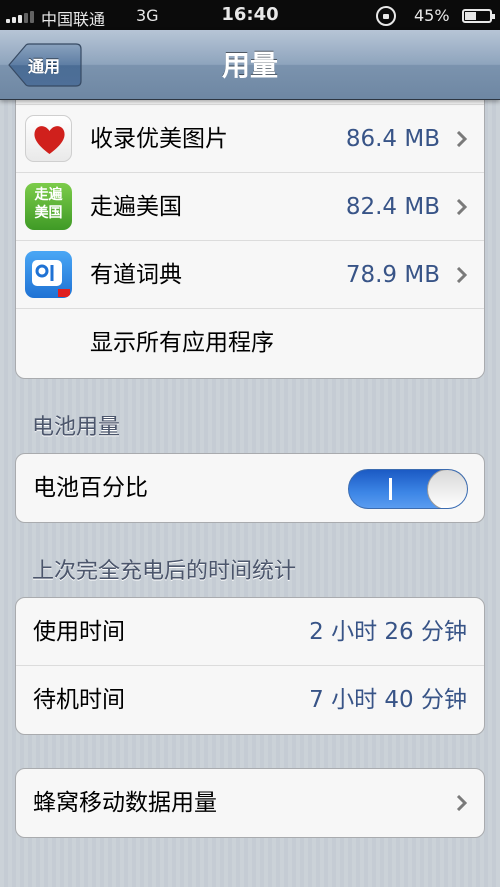 The width and height of the screenshot is (500, 887). Describe the element at coordinates (386, 16) in the screenshot. I see `rotation-lock-icon` at that location.